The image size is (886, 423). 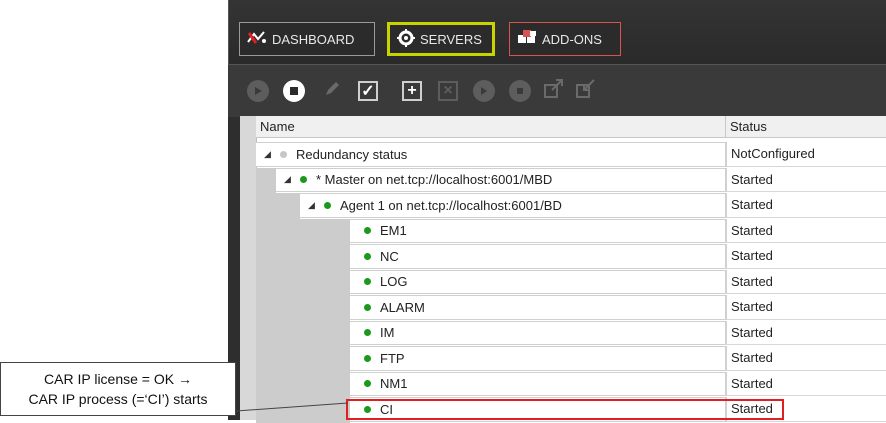 What do you see at coordinates (118, 379) in the screenshot?
I see `callout-line-1: CAR IP license = OK →` at bounding box center [118, 379].